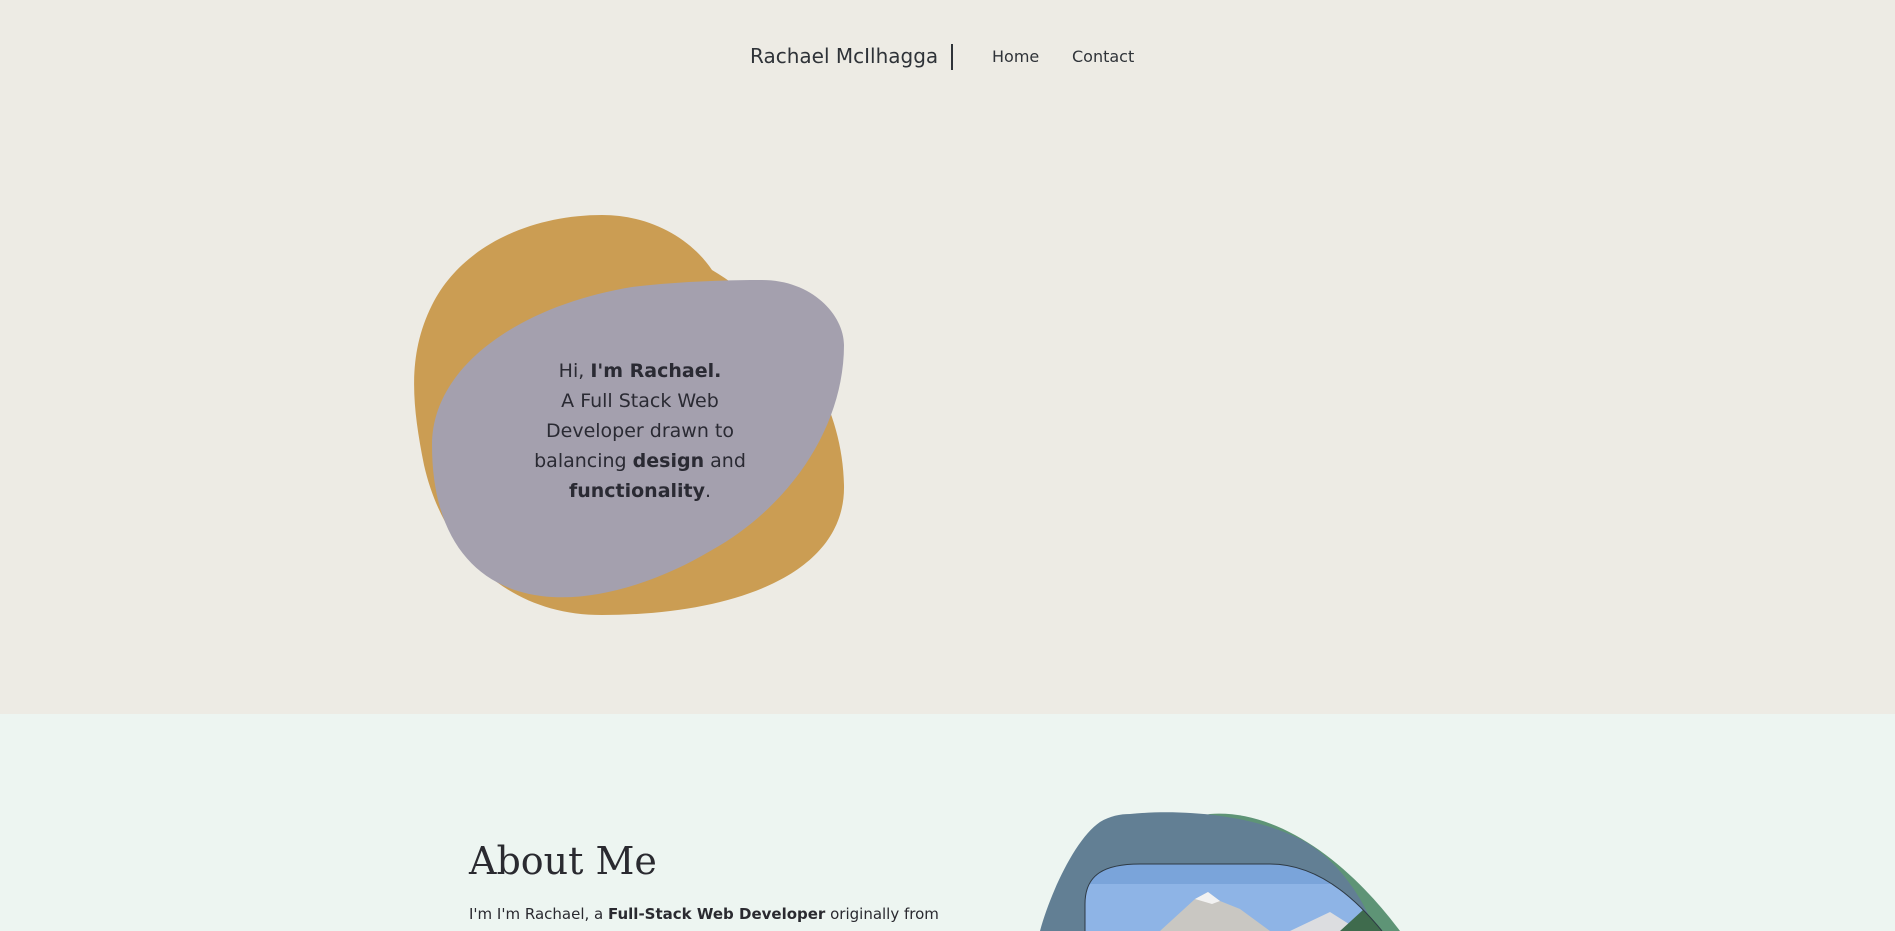  What do you see at coordinates (844, 56) in the screenshot?
I see `site-brand: Rachael McIlhagga` at bounding box center [844, 56].